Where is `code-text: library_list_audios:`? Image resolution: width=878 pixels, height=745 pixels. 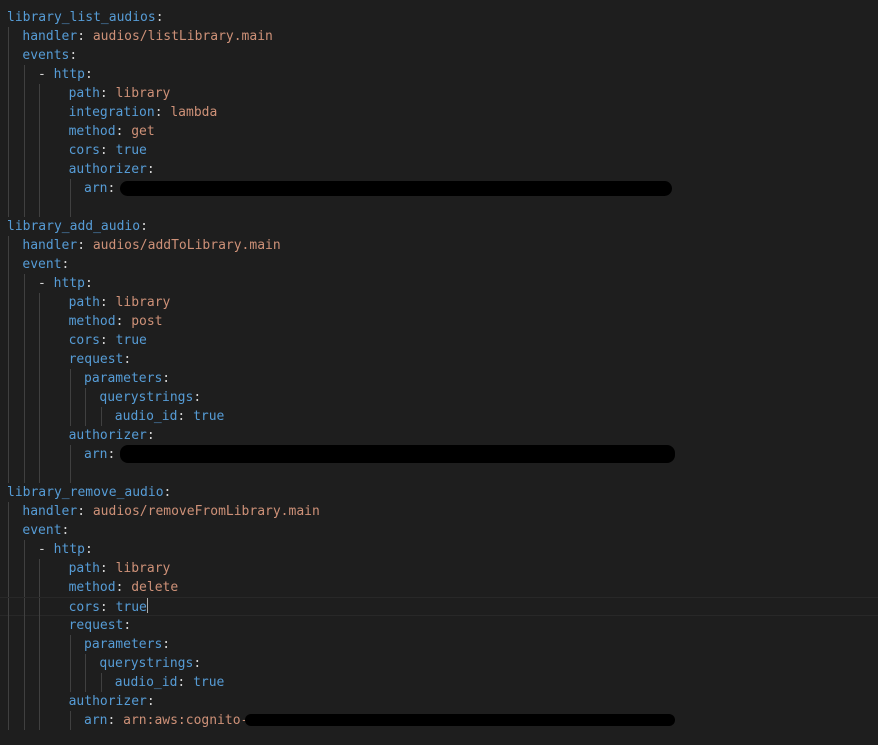 code-text: library_list_audios: is located at coordinates (85, 17).